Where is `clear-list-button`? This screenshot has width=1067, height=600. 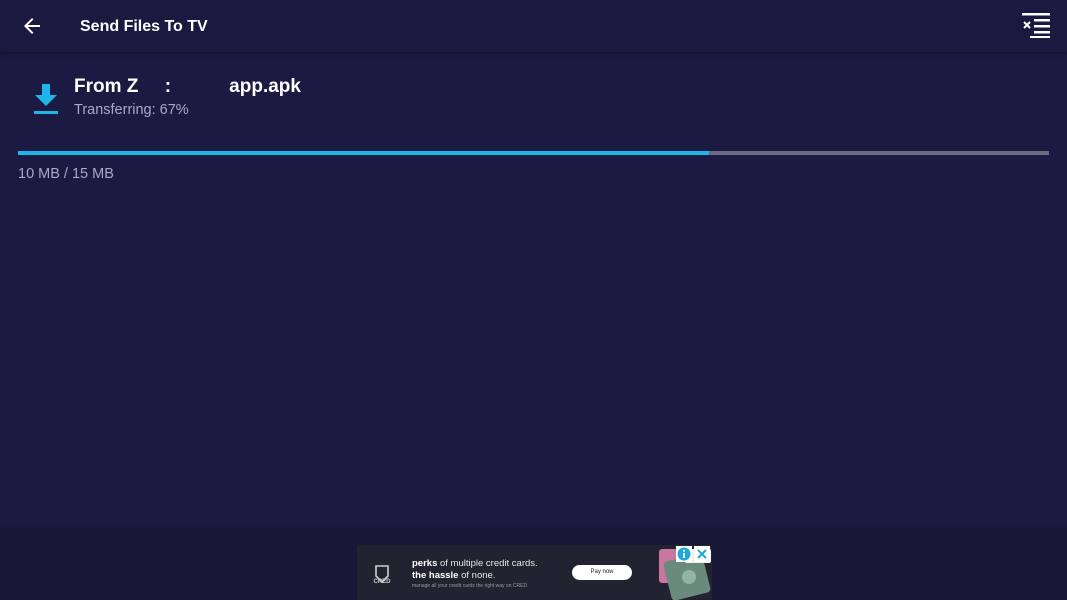
clear-list-button is located at coordinates (1036, 25).